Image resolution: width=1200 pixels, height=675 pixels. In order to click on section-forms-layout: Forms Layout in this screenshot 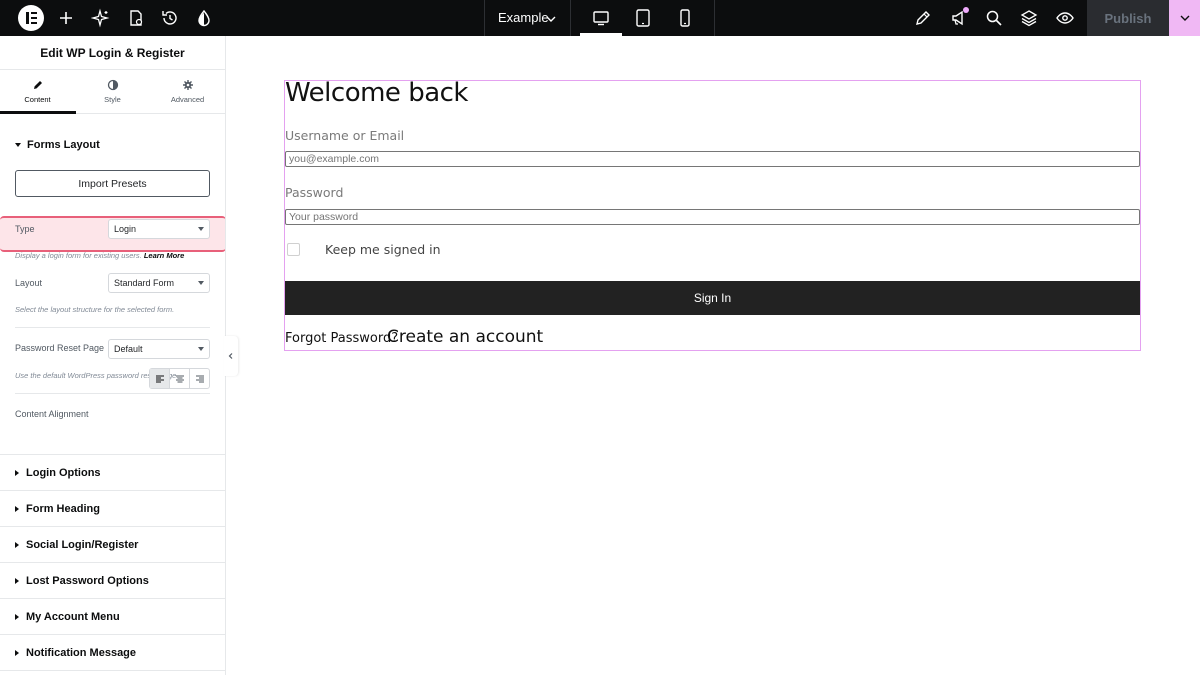, I will do `click(57, 145)`.